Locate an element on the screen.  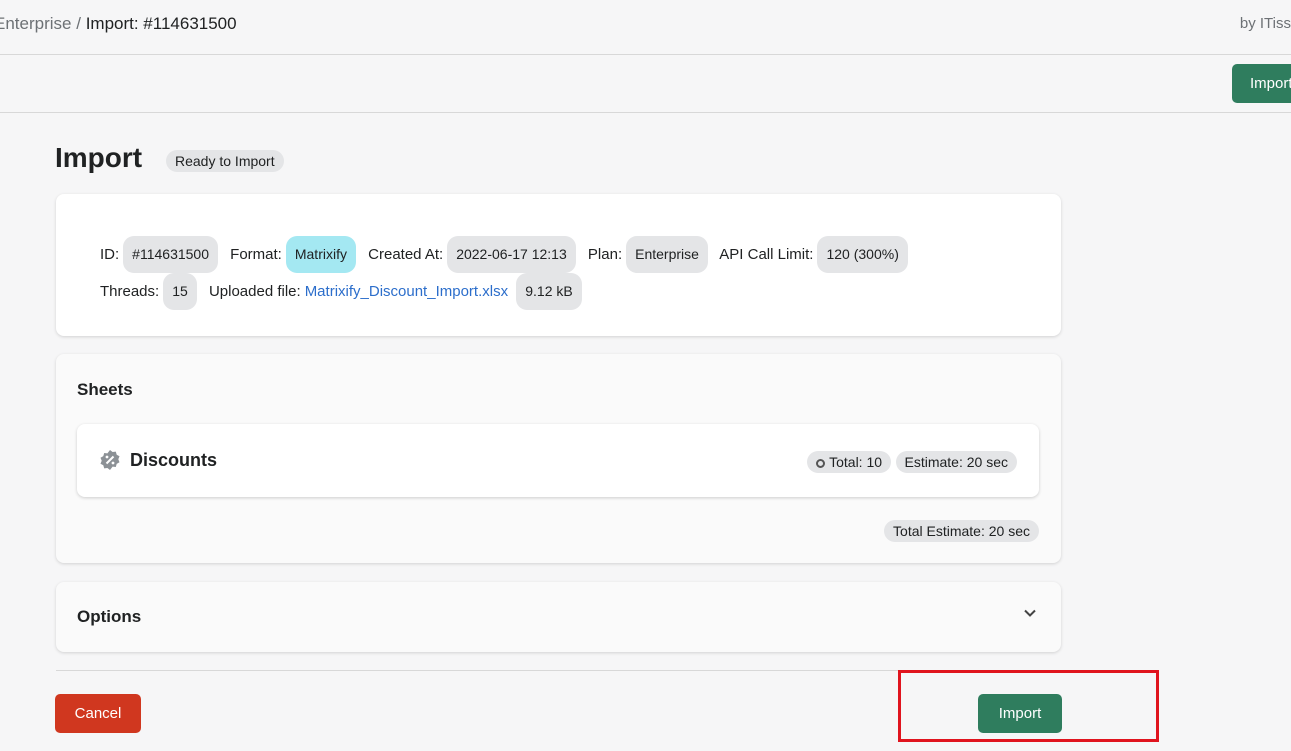
options-title: Options is located at coordinates (109, 616).